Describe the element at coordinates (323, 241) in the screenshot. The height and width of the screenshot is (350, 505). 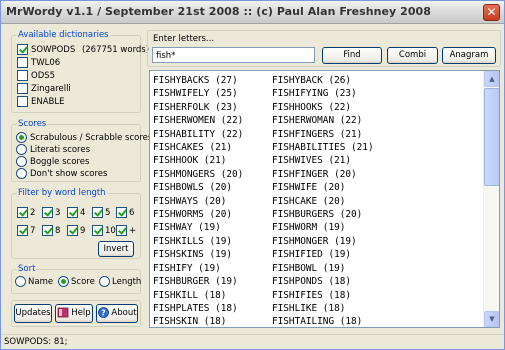
I see `result-item: FISHMONGER (19)` at that location.